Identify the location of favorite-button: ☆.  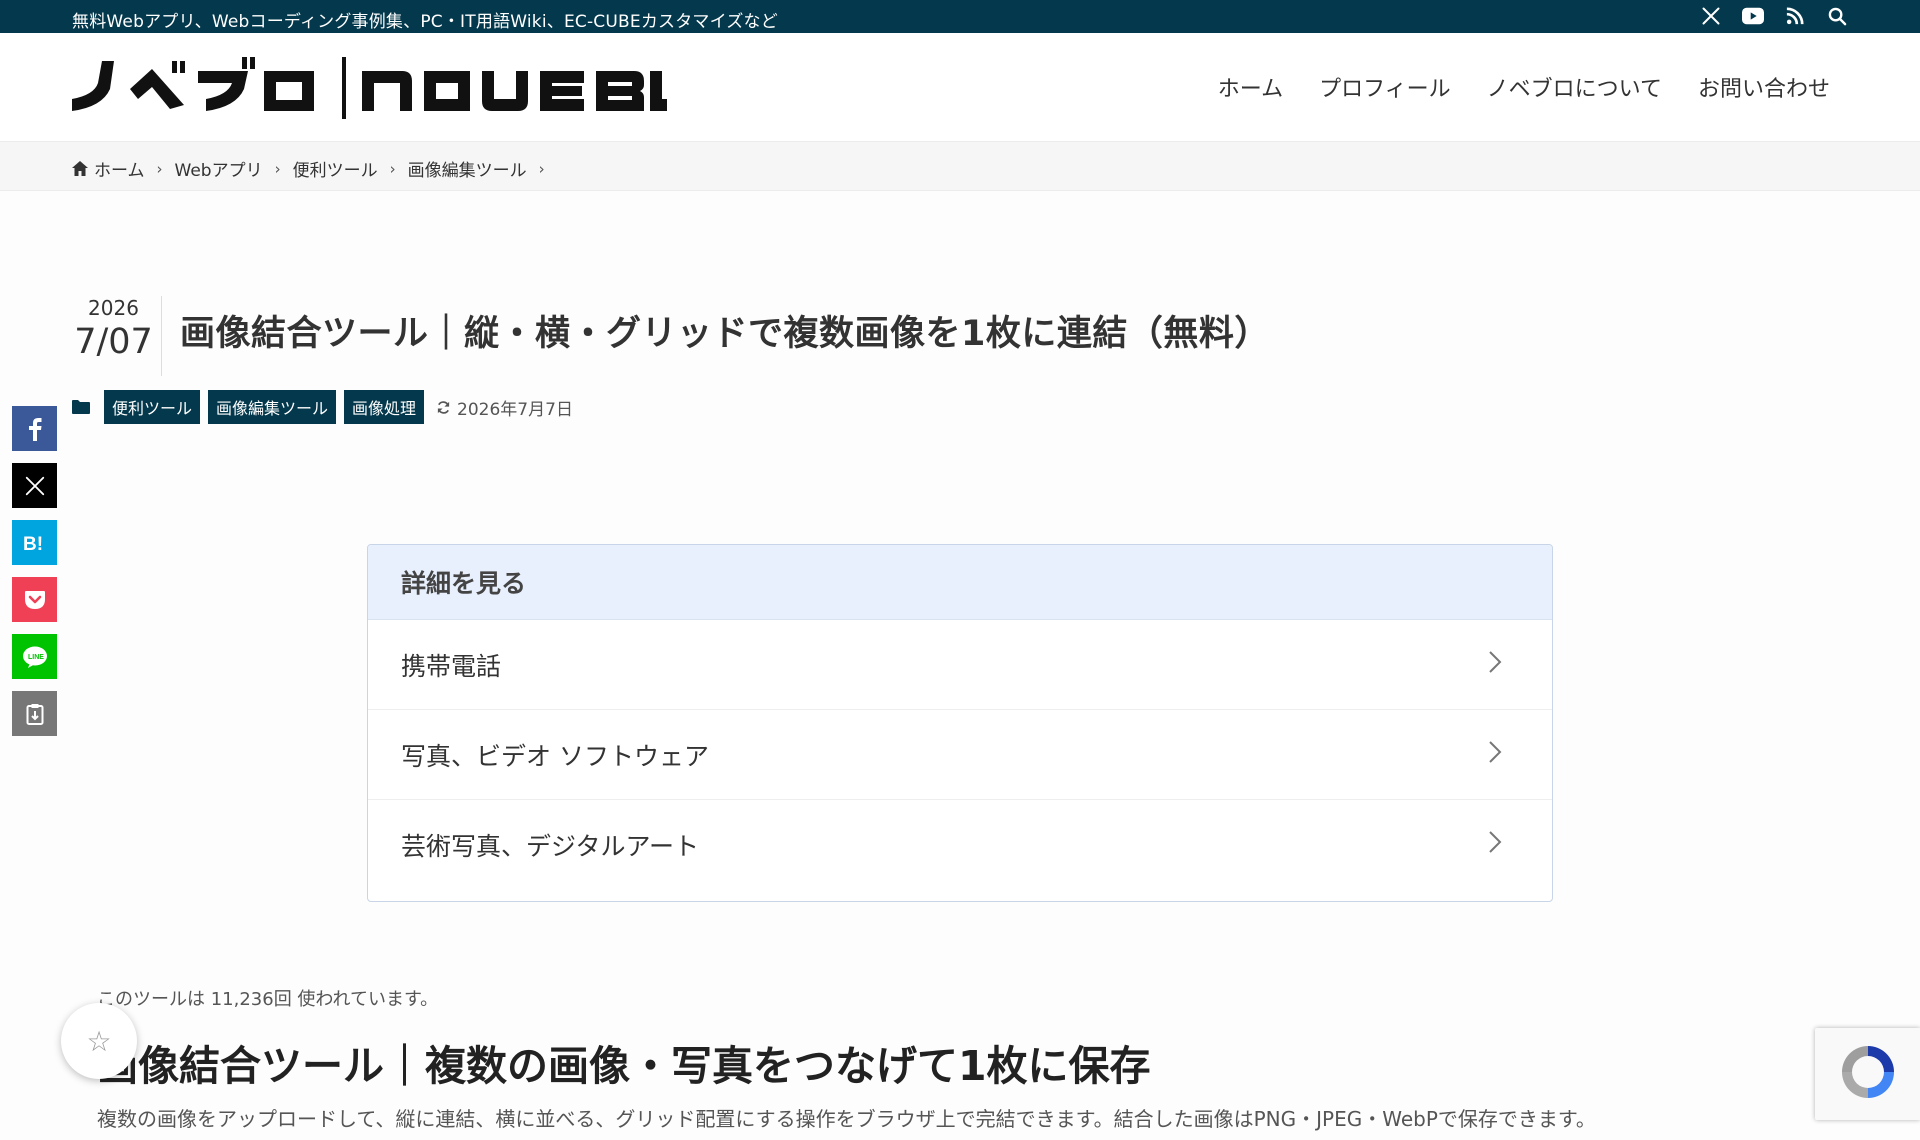
(99, 1041).